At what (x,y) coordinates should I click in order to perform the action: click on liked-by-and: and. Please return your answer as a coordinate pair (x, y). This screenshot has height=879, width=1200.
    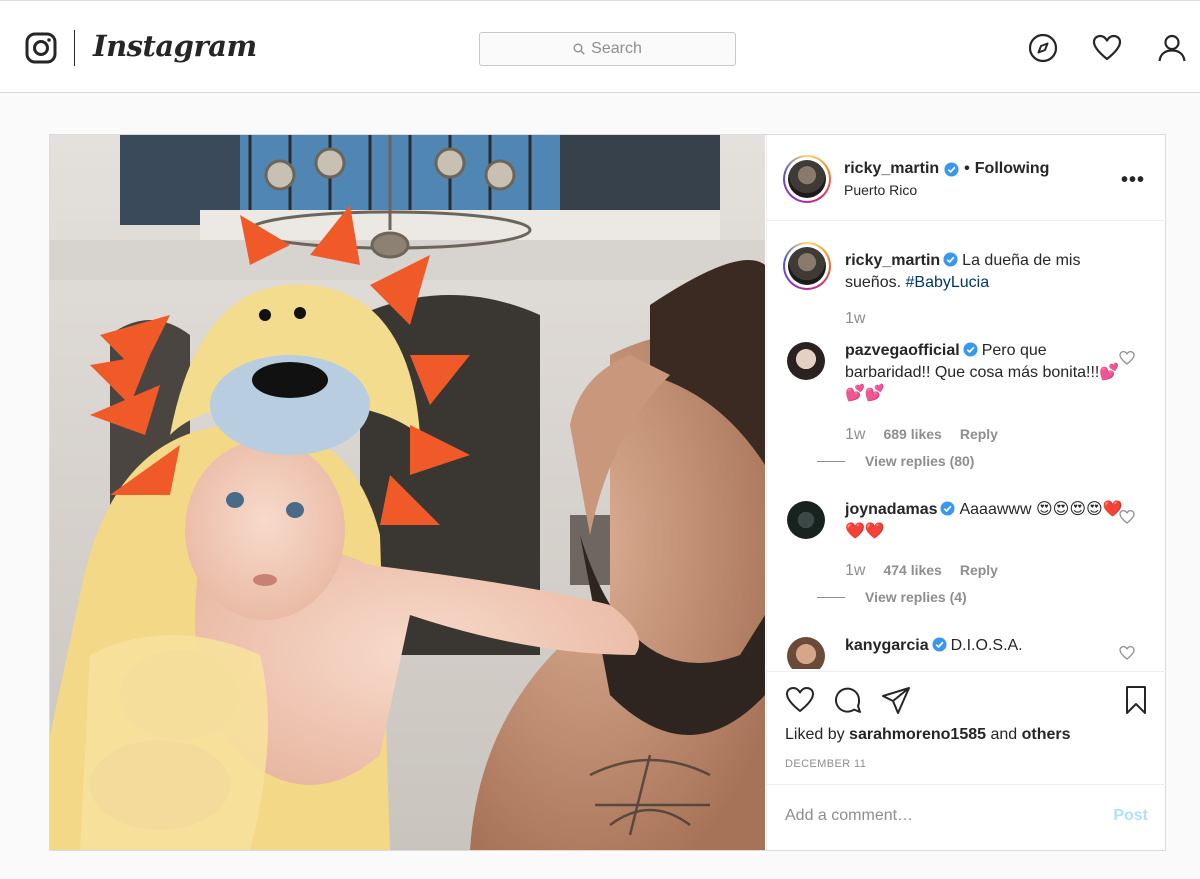
    Looking at the image, I should click on (1004, 734).